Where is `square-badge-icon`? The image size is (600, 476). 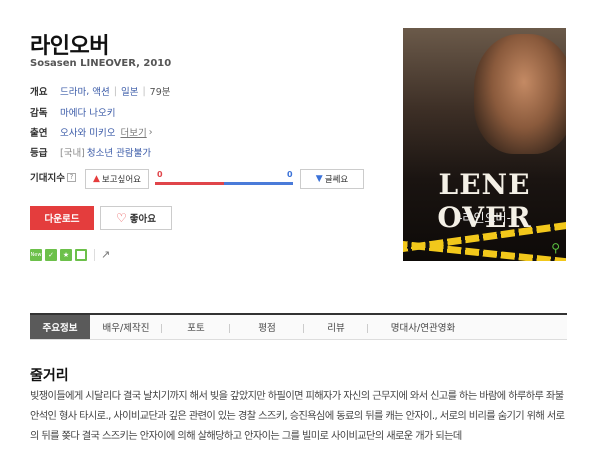 square-badge-icon is located at coordinates (81, 254).